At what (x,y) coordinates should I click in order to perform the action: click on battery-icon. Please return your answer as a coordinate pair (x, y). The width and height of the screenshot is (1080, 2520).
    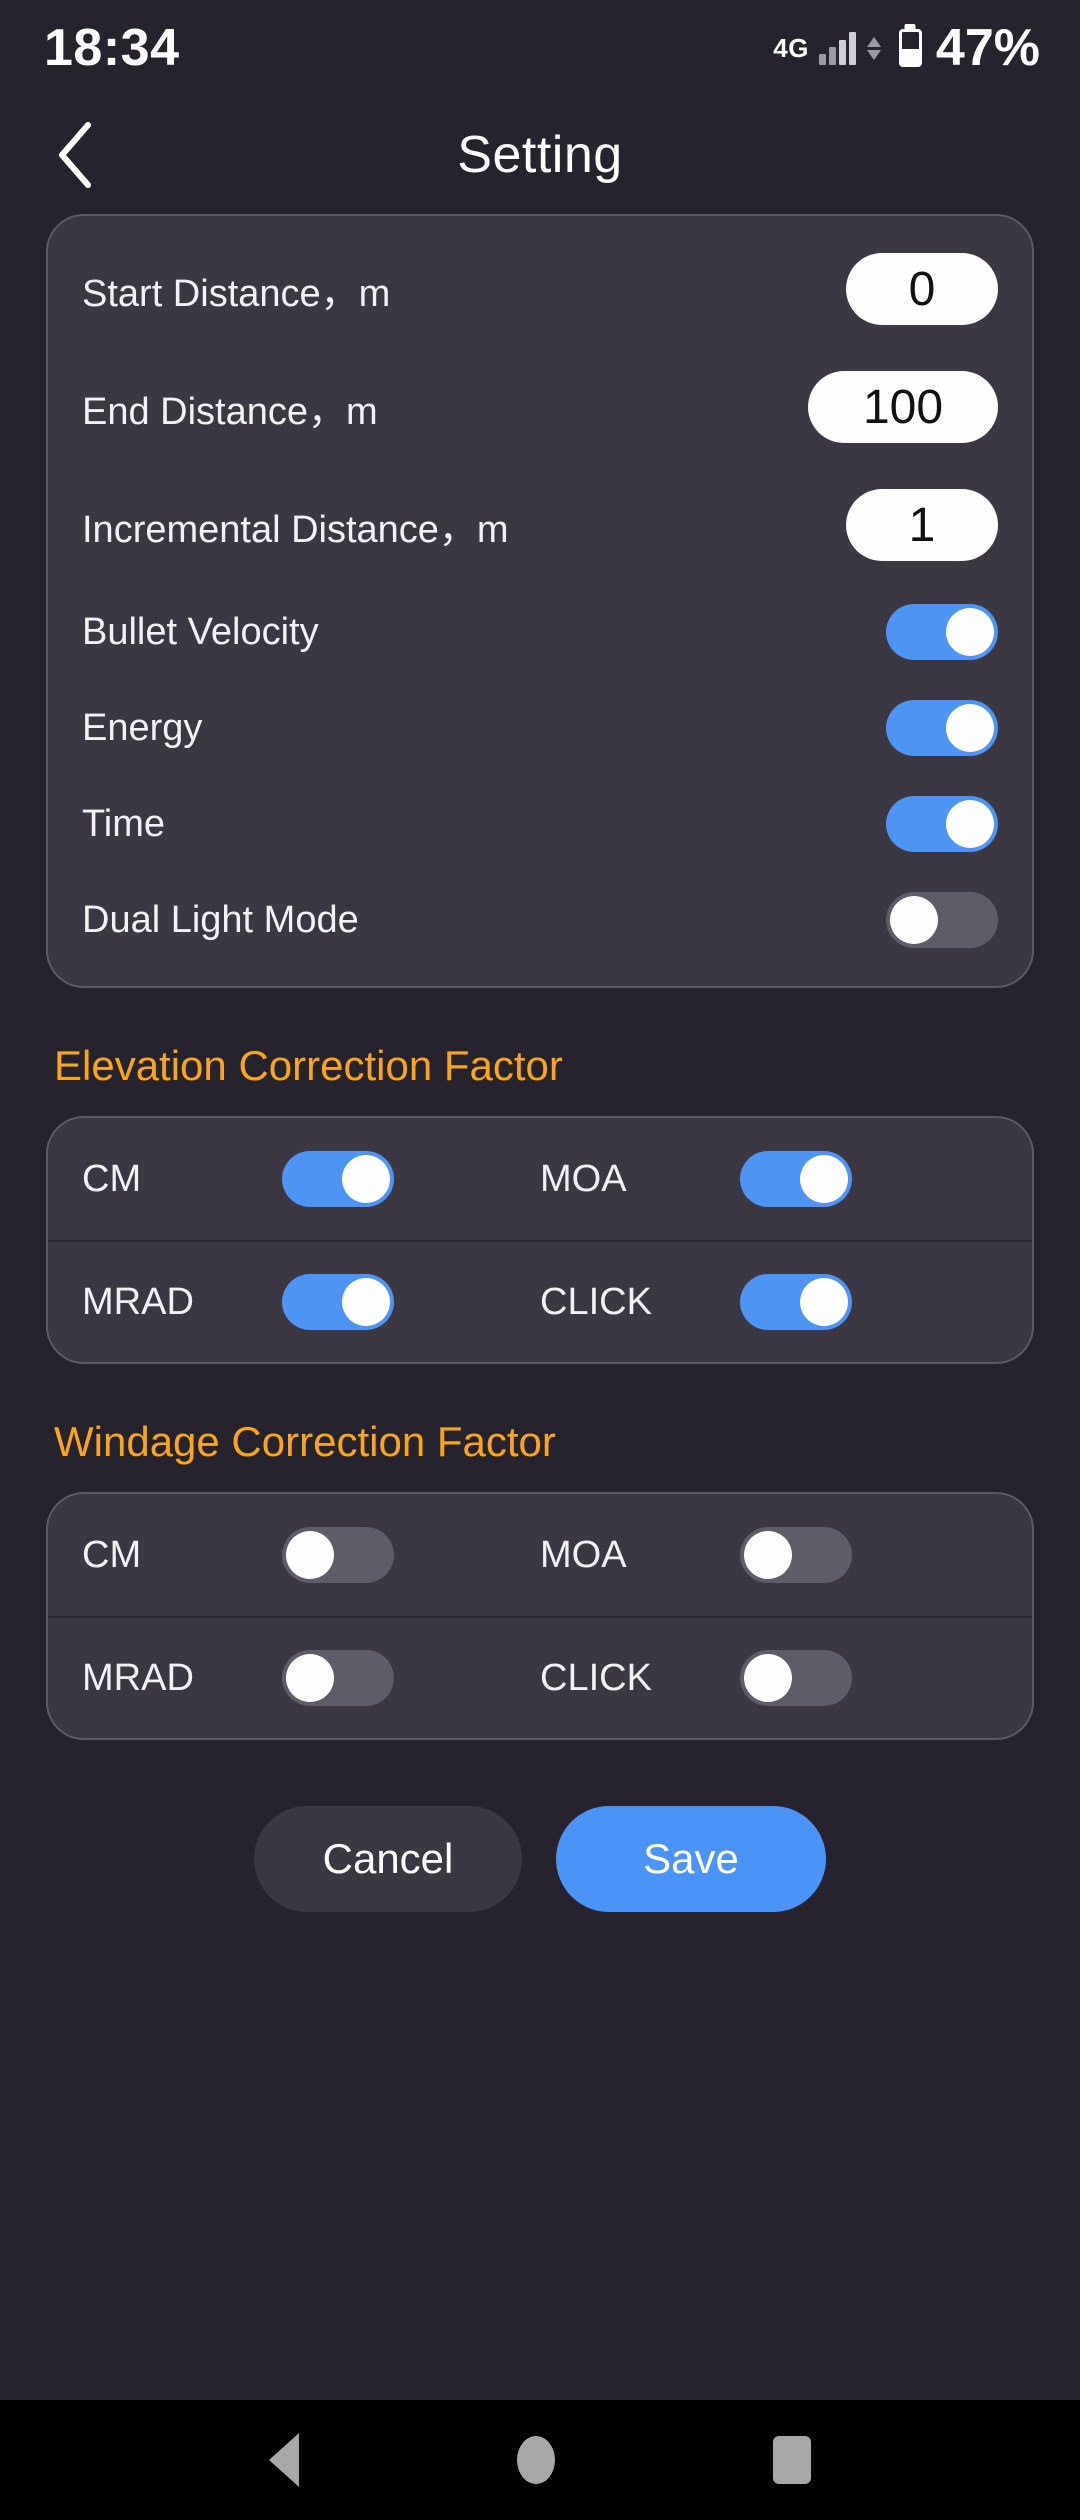
    Looking at the image, I should click on (910, 48).